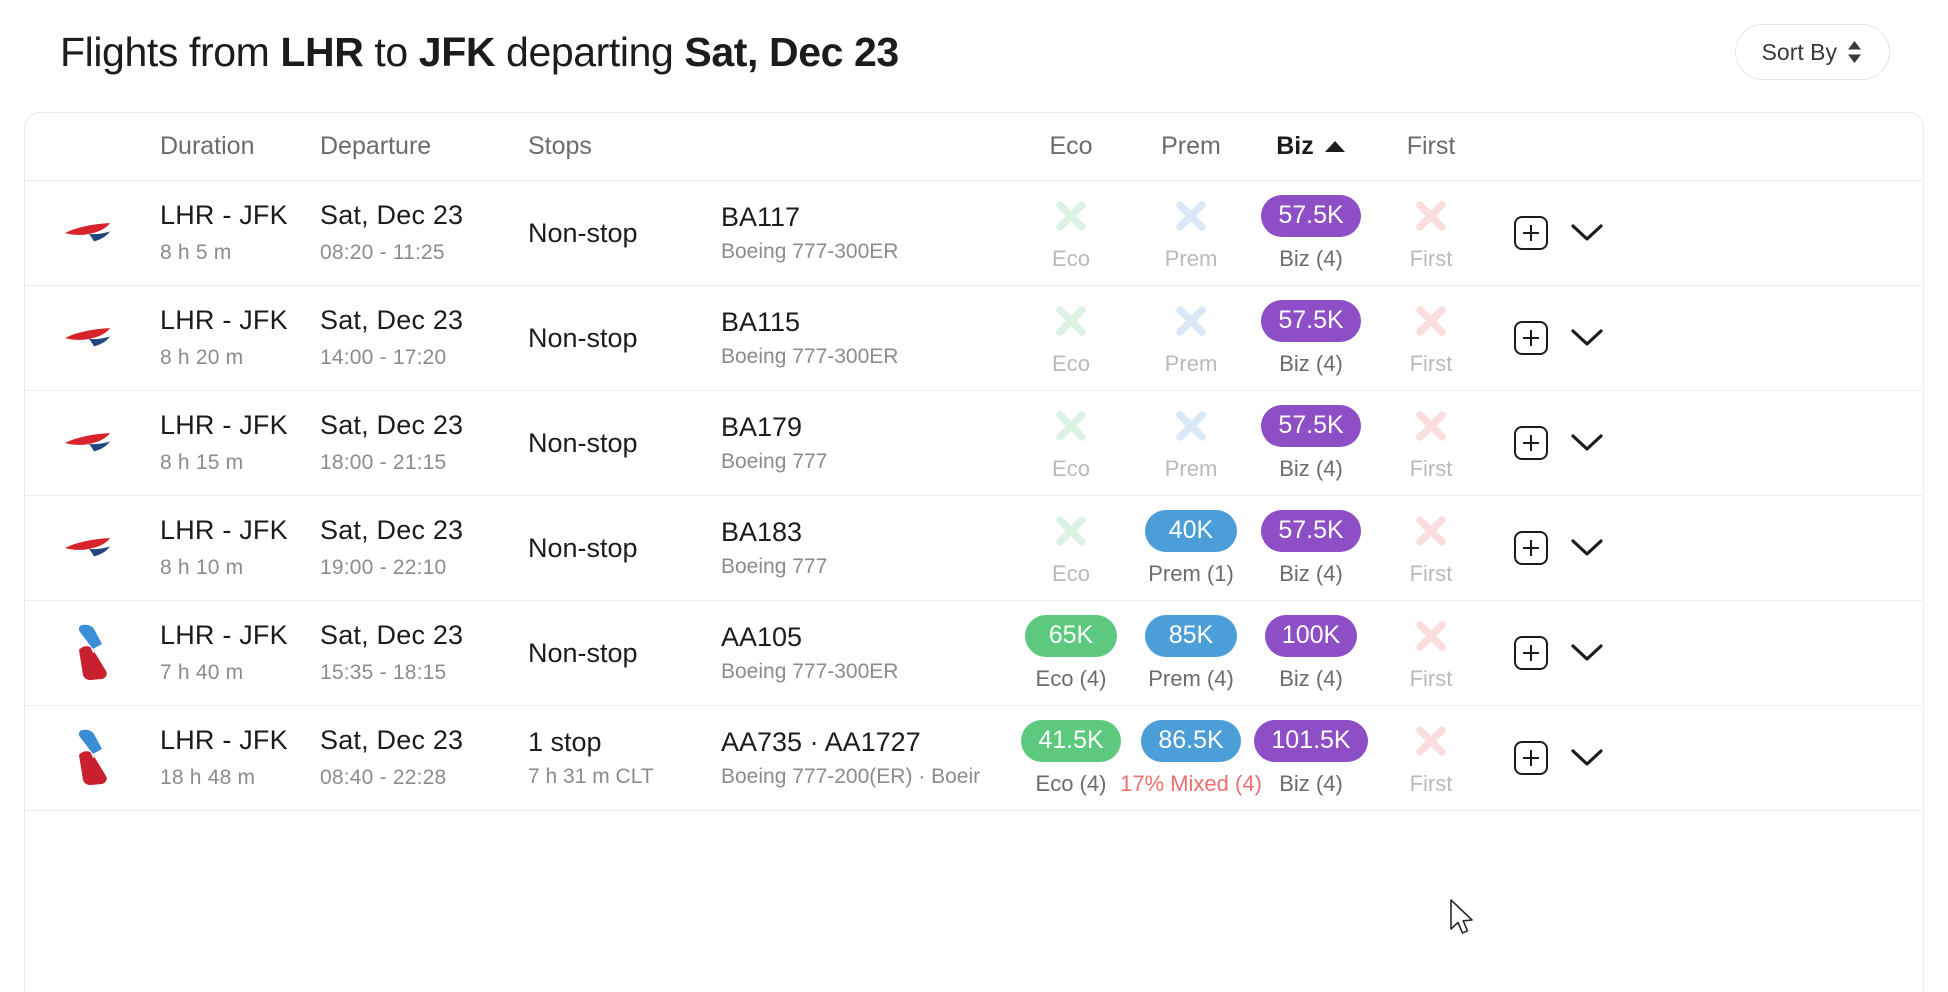 The height and width of the screenshot is (992, 1948). I want to click on cabin-label-eco: Eco (4), so click(1071, 678).